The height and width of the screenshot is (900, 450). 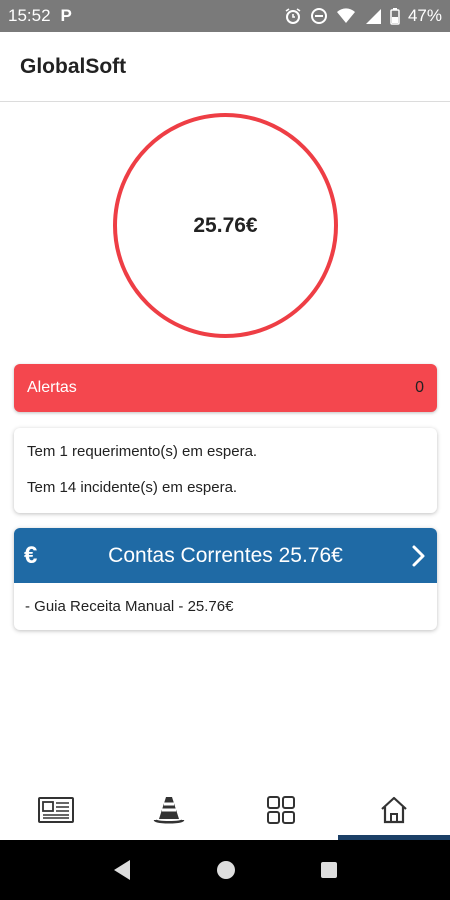 I want to click on pending-requests-text: Tem 1 requerimento(s) em espera., so click(x=142, y=451).